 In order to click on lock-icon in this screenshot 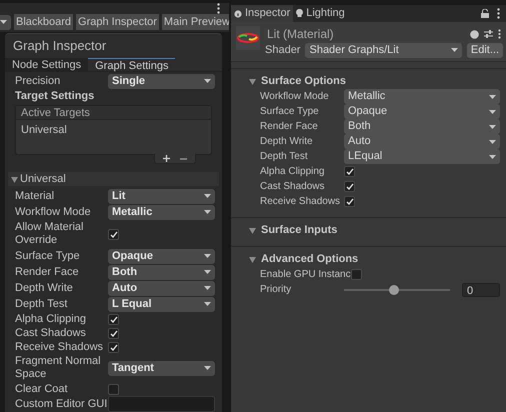, I will do `click(485, 13)`.